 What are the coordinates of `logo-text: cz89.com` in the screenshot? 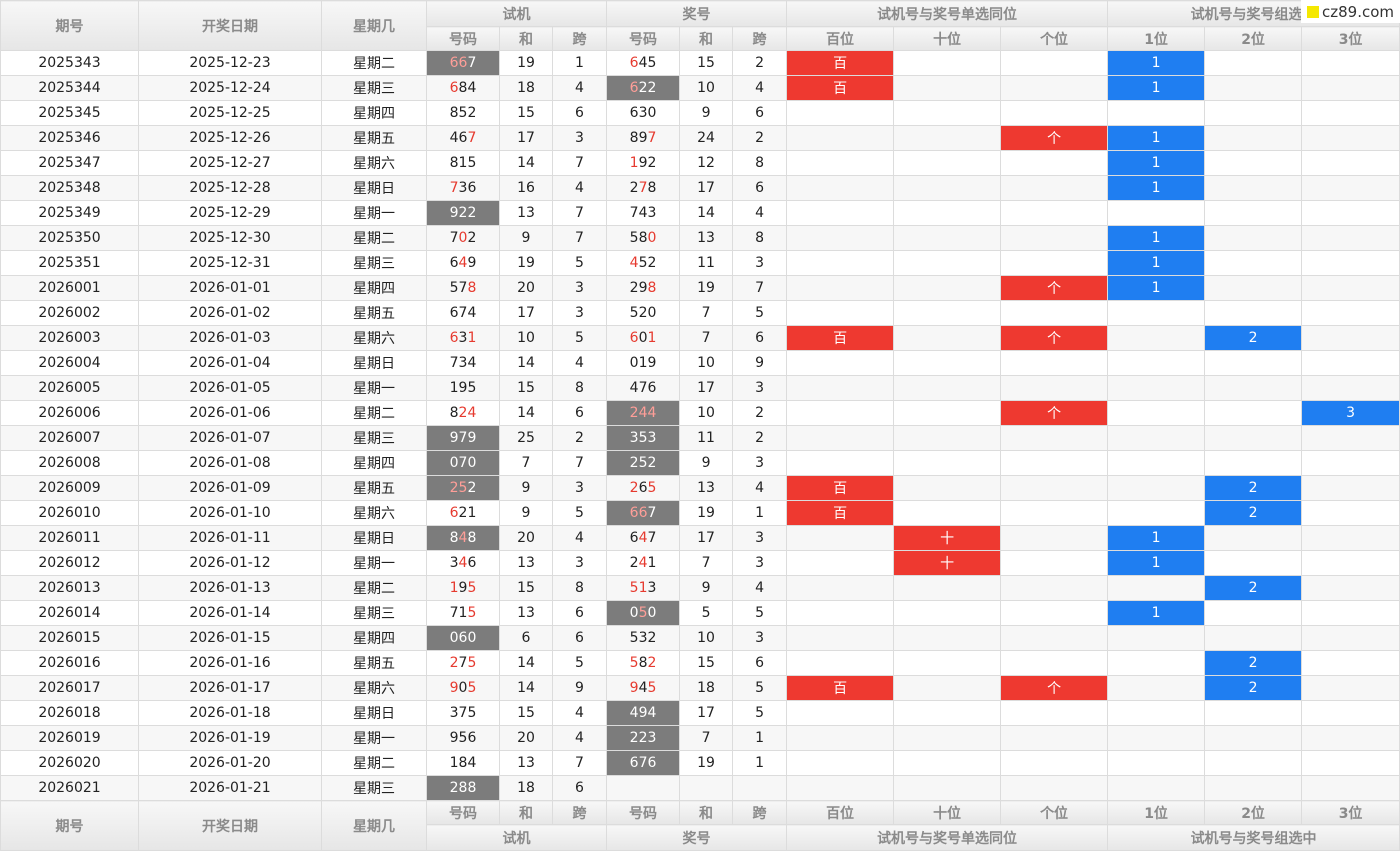 It's located at (1357, 11).